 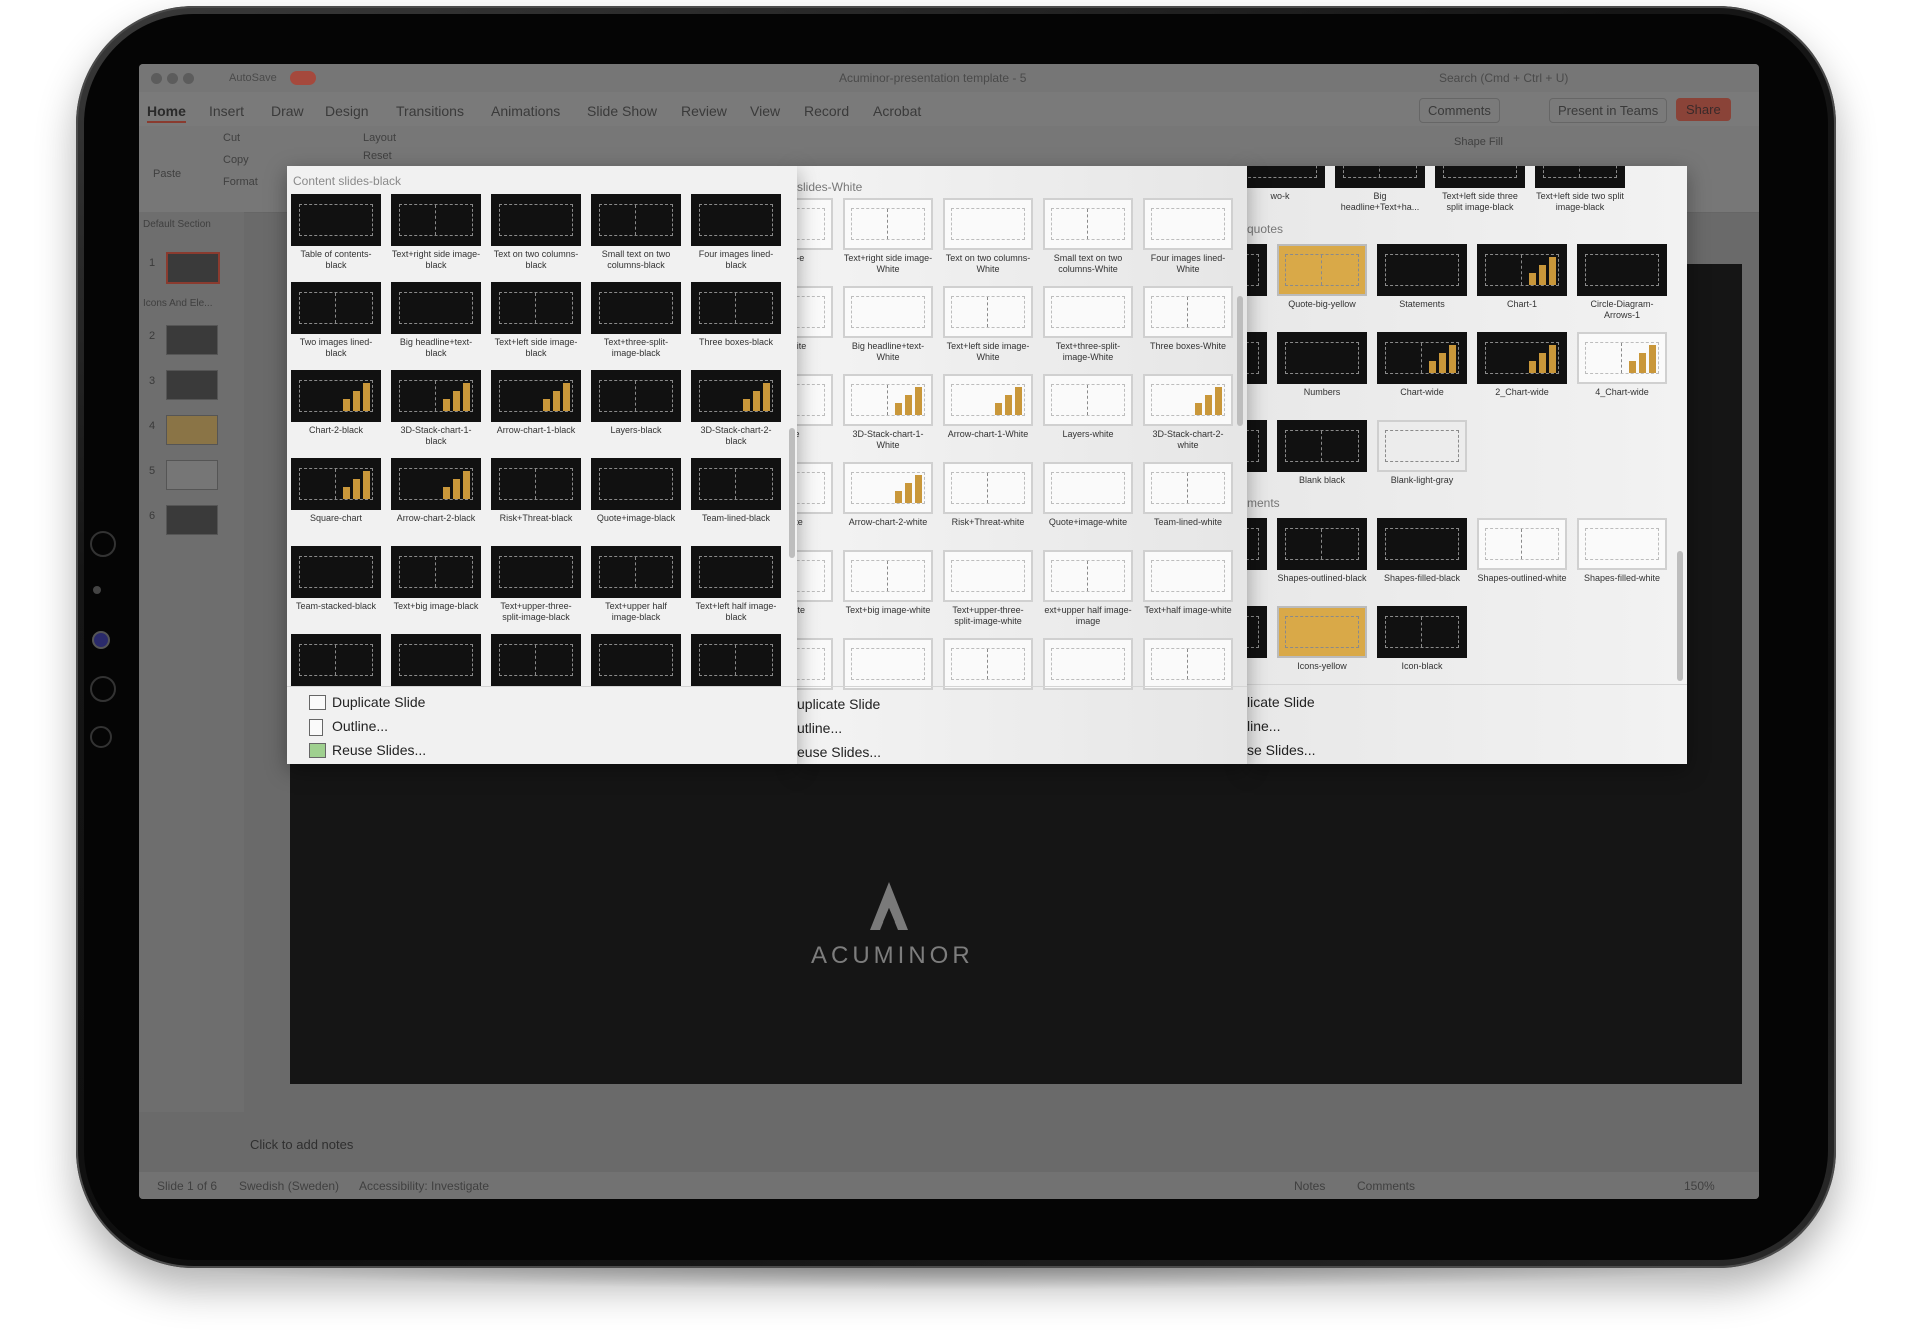 What do you see at coordinates (1188, 319) in the screenshot?
I see `layout-thumbnail: Three boxes-White` at bounding box center [1188, 319].